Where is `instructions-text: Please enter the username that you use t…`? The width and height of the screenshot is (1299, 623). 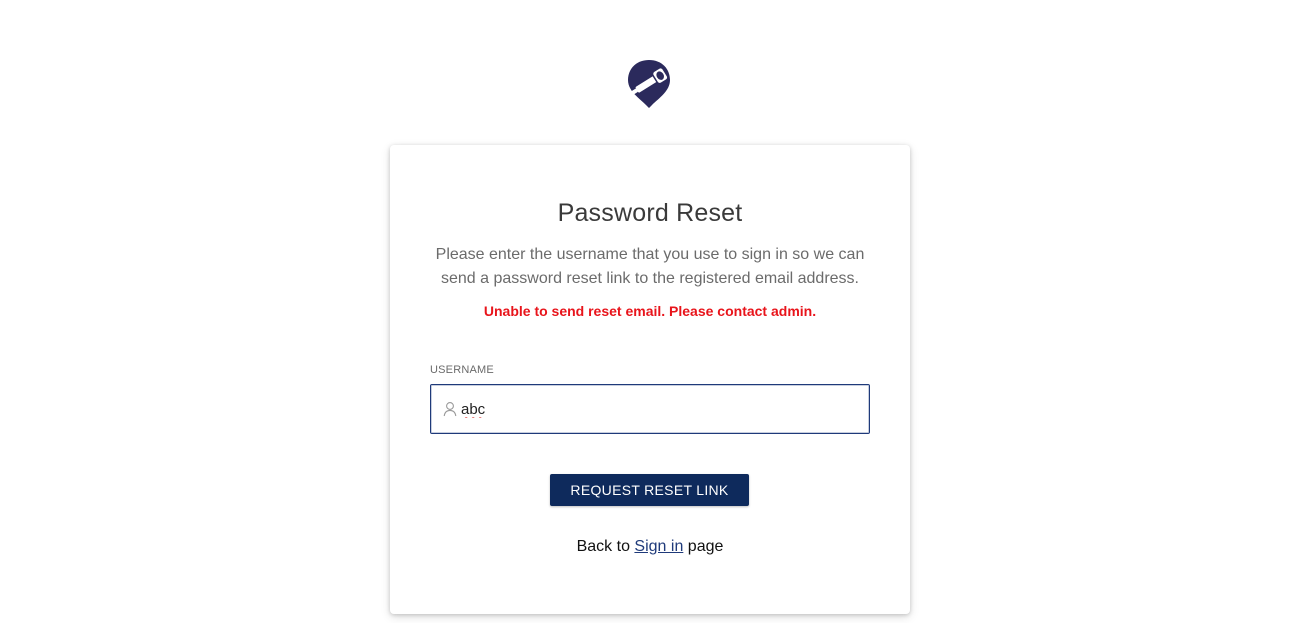 instructions-text: Please enter the username that you use t… is located at coordinates (650, 266).